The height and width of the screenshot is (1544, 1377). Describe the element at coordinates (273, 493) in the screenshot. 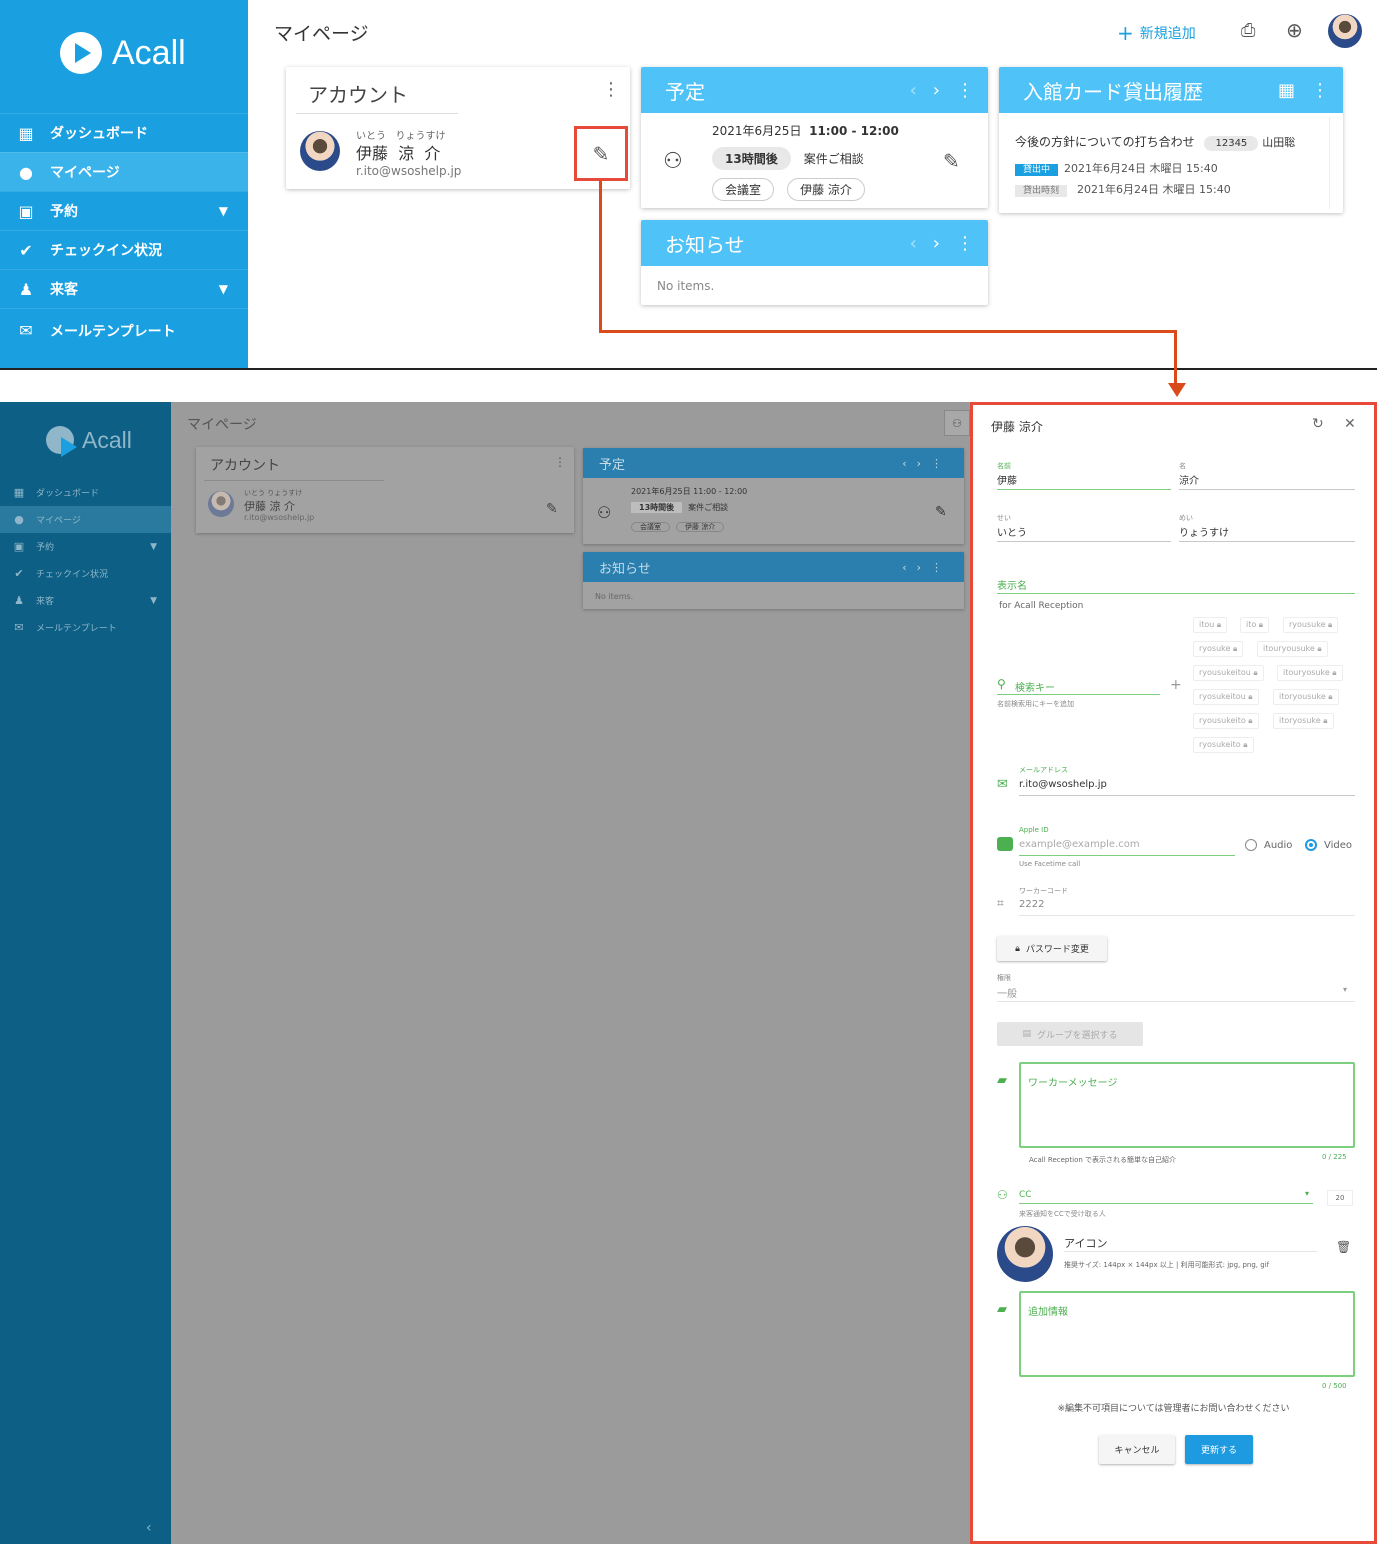

I see `account-kana: いとう りょうすけ` at that location.